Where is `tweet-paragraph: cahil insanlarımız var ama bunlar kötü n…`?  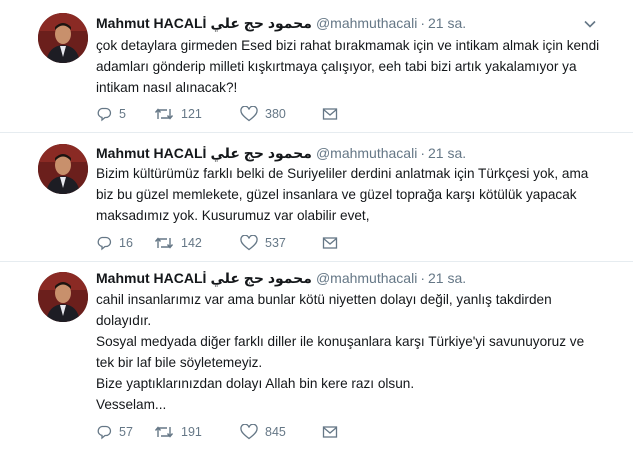 tweet-paragraph: cahil insanlarımız var ama bunlar kötü n… is located at coordinates (324, 310).